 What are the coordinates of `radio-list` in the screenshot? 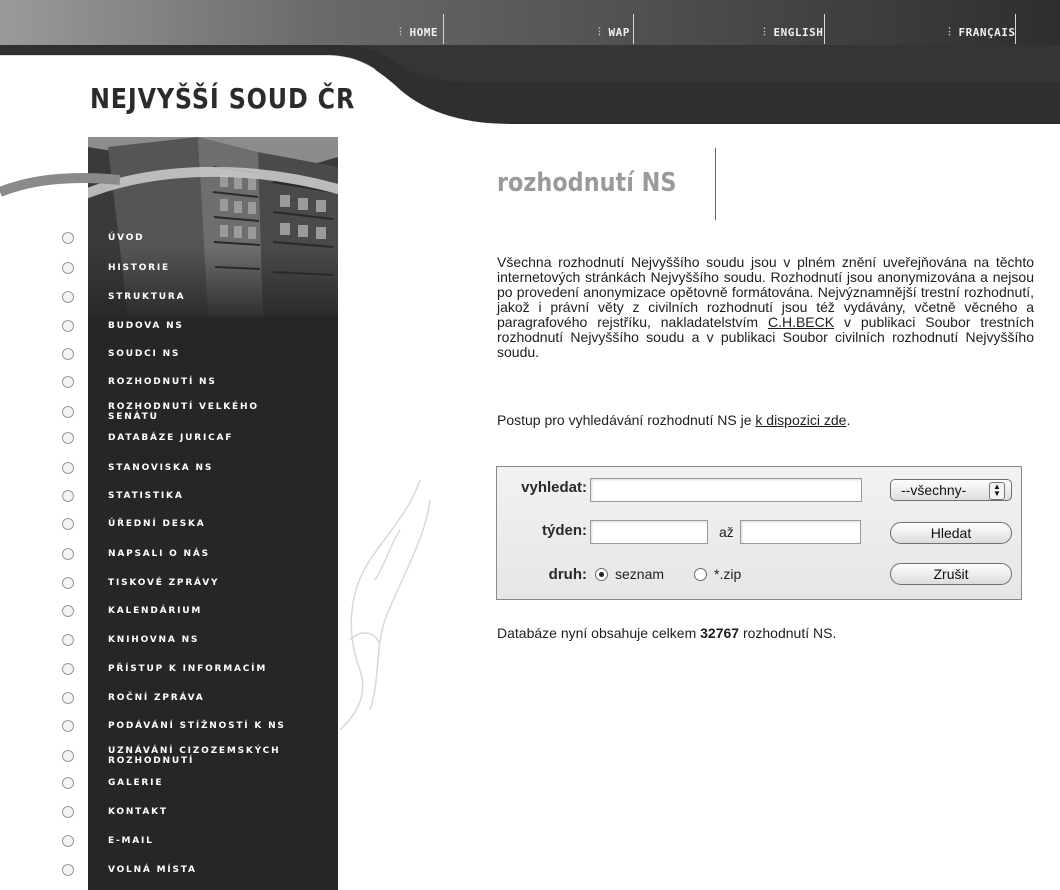 It's located at (601, 574).